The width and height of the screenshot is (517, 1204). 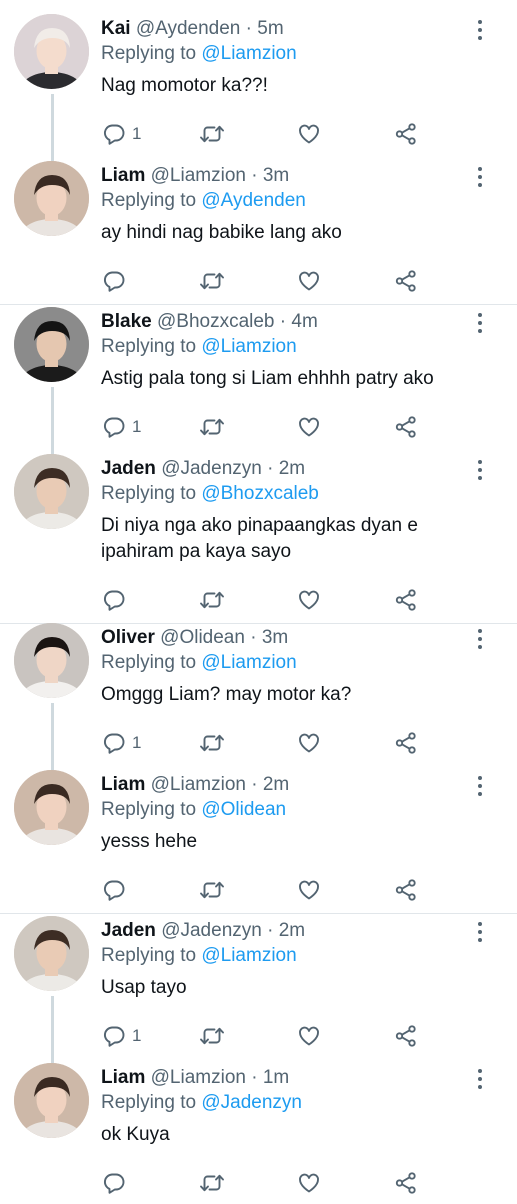 I want to click on timestamp: 1m, so click(x=276, y=1077).